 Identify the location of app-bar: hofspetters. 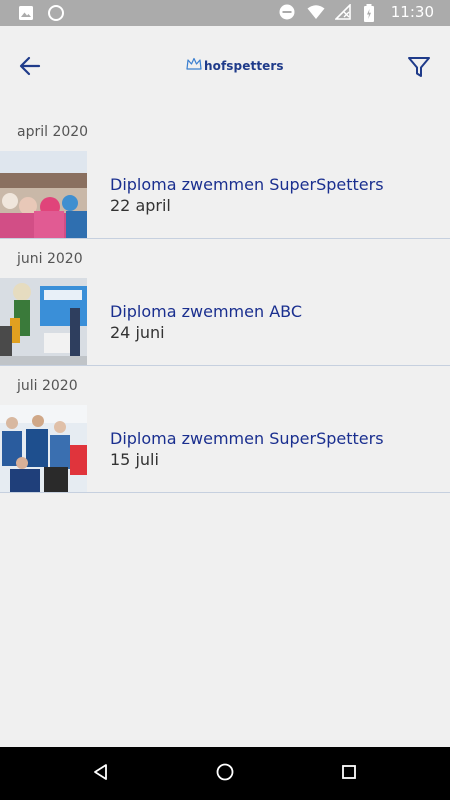
(225, 69).